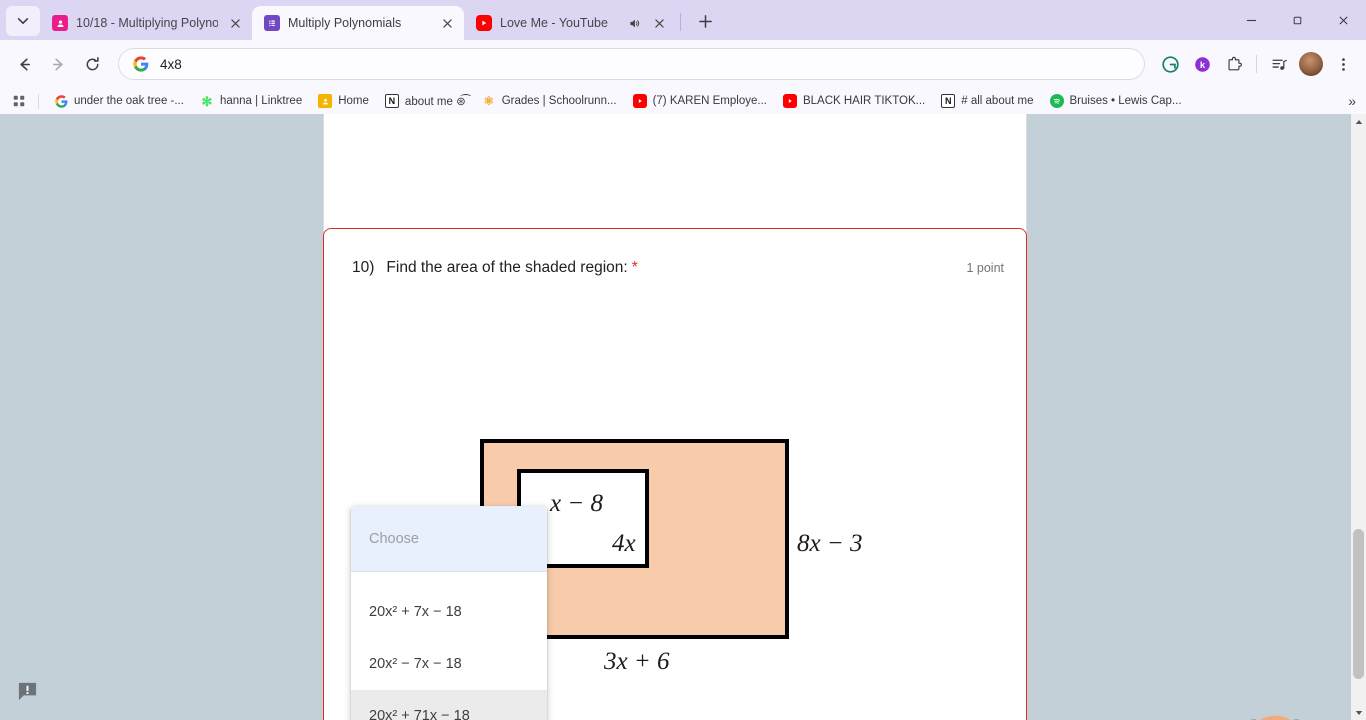 This screenshot has width=1366, height=720. I want to click on report-feedback-icon, so click(27, 691).